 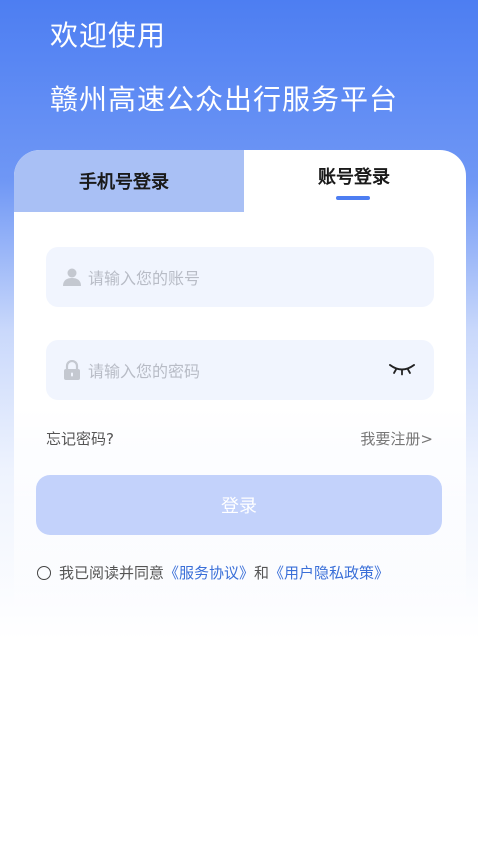 I want to click on password-placeholder: 请输入您的密码, so click(x=144, y=371).